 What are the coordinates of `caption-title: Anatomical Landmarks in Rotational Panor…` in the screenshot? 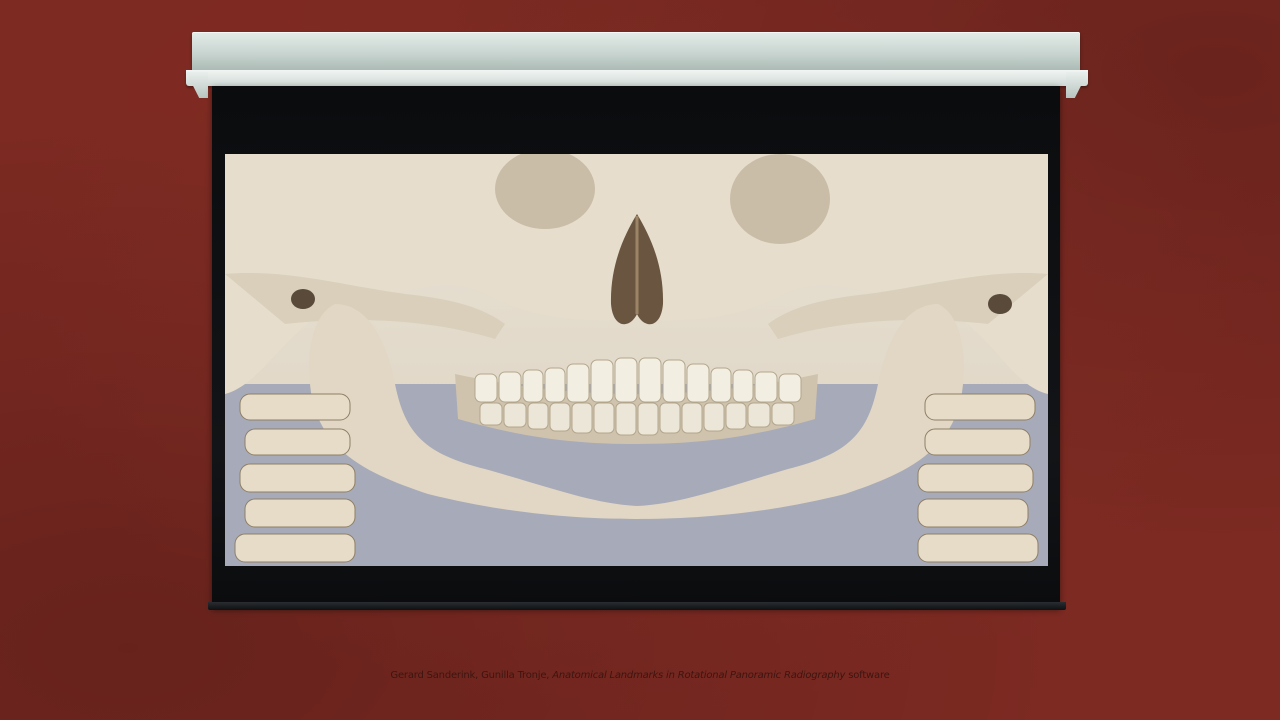 It's located at (699, 675).